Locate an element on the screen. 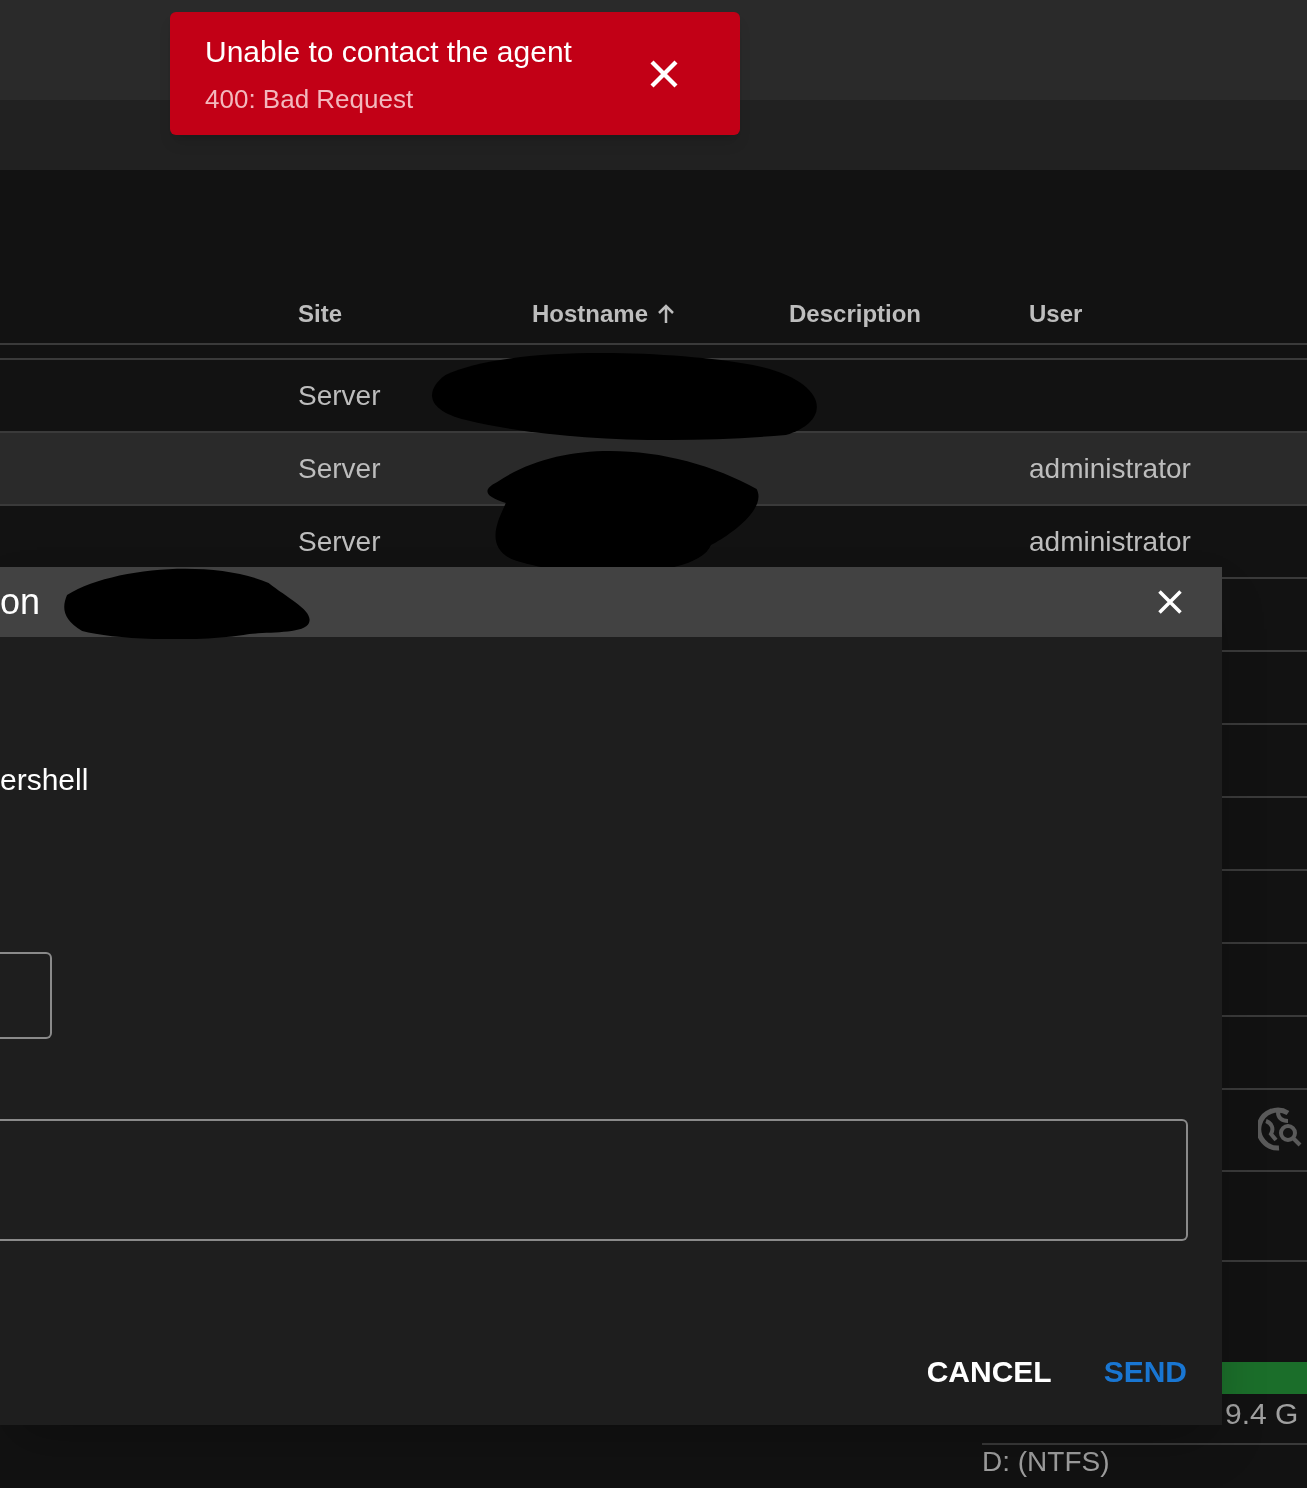 The width and height of the screenshot is (1307, 1488). dialog-title: on is located at coordinates (20, 602).